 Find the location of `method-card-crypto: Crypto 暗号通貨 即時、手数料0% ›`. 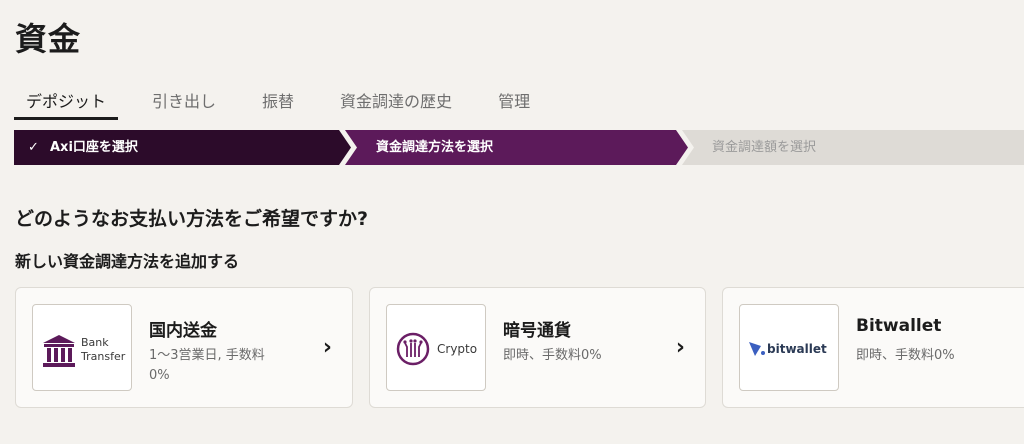

method-card-crypto: Crypto 暗号通貨 即時、手数料0% › is located at coordinates (537, 347).